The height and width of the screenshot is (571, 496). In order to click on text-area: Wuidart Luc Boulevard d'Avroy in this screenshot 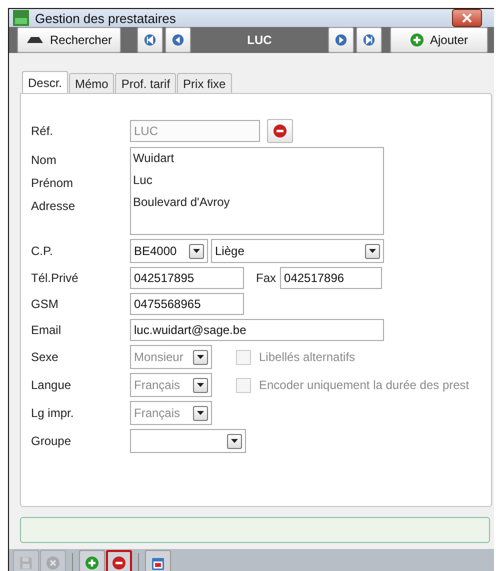, I will do `click(257, 191)`.